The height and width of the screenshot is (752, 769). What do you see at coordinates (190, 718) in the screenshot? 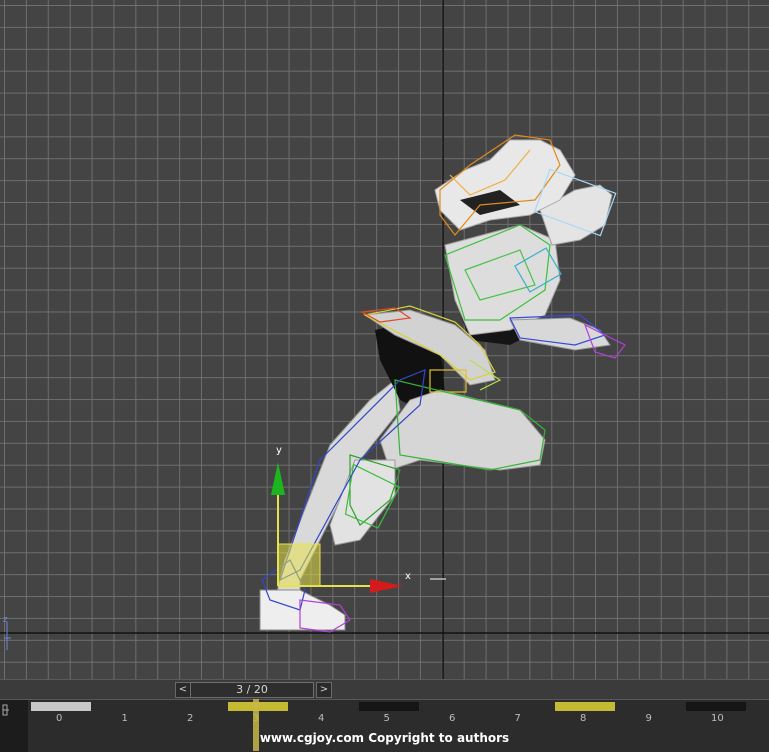
I see `frame-tick-2: 2` at bounding box center [190, 718].